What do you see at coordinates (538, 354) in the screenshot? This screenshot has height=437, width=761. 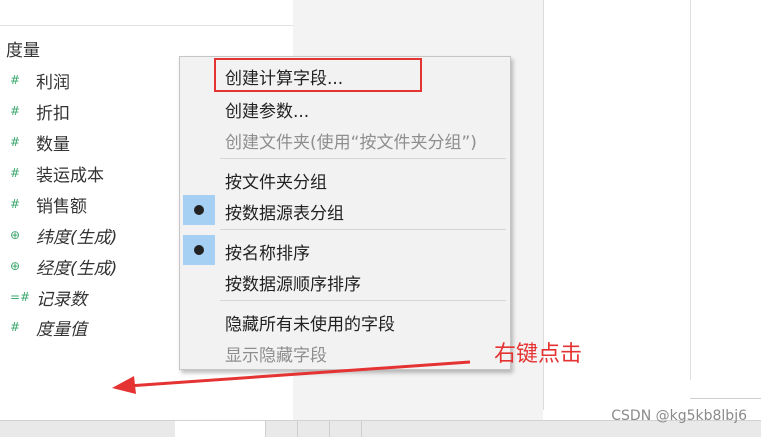 I see `annotation-label: 右键点击` at bounding box center [538, 354].